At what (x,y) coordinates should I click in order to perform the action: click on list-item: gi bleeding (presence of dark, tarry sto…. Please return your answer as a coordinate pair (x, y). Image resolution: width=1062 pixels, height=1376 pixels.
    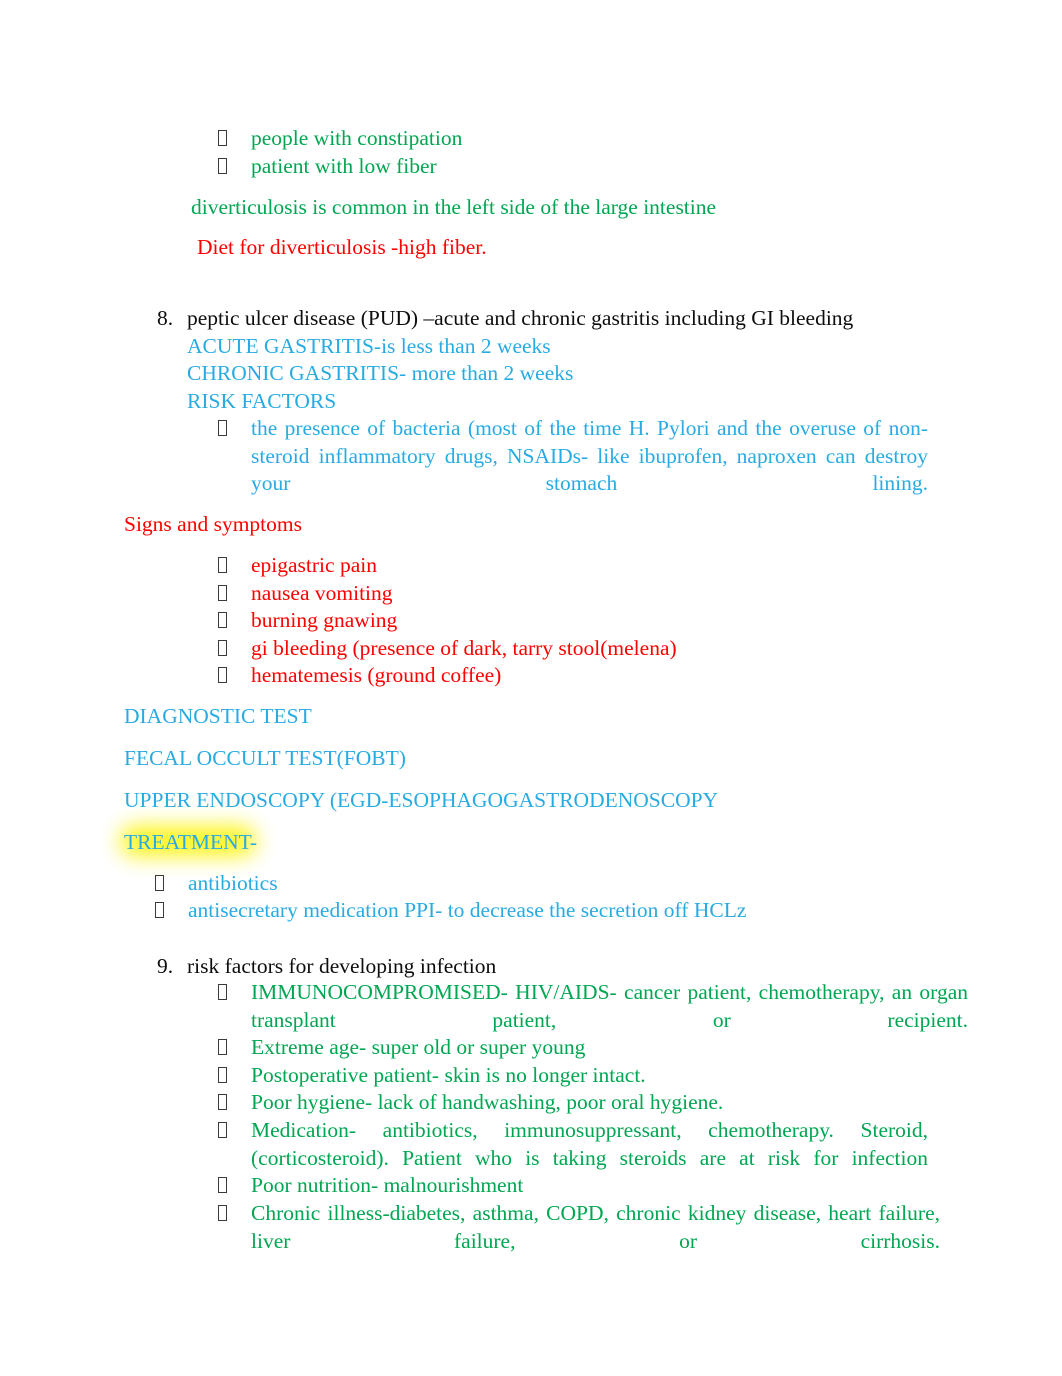
    Looking at the image, I should click on (498, 649).